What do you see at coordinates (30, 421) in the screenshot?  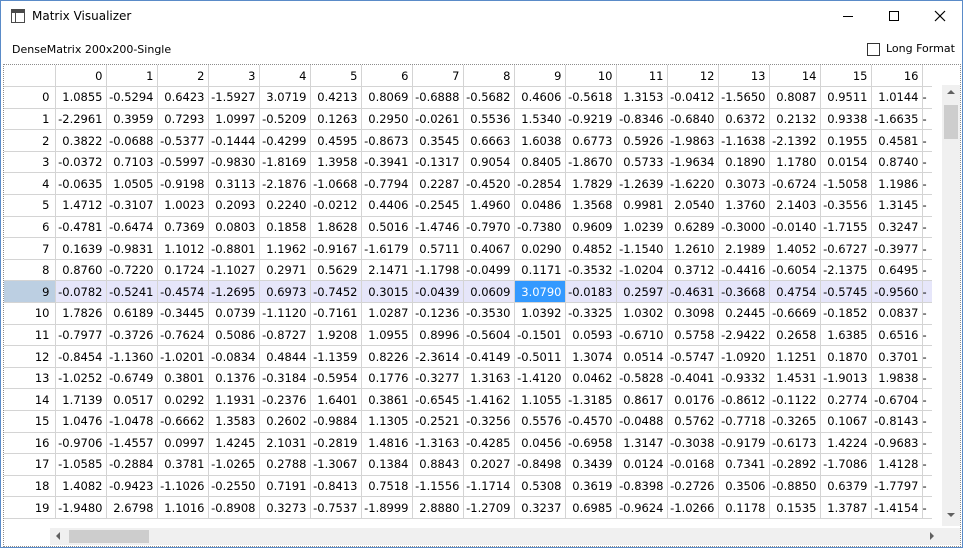 I see `row-header: 15` at bounding box center [30, 421].